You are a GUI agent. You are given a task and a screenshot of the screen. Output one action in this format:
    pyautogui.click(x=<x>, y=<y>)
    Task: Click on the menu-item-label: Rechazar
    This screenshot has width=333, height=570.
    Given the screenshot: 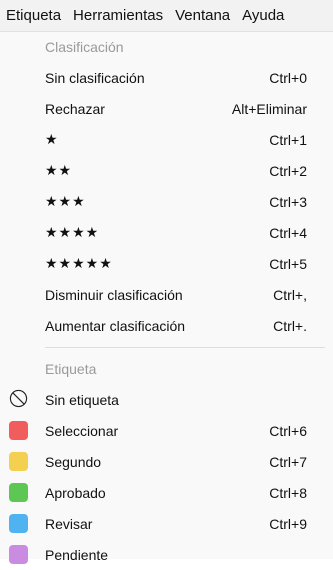 What is the action you would take?
    pyautogui.click(x=75, y=108)
    